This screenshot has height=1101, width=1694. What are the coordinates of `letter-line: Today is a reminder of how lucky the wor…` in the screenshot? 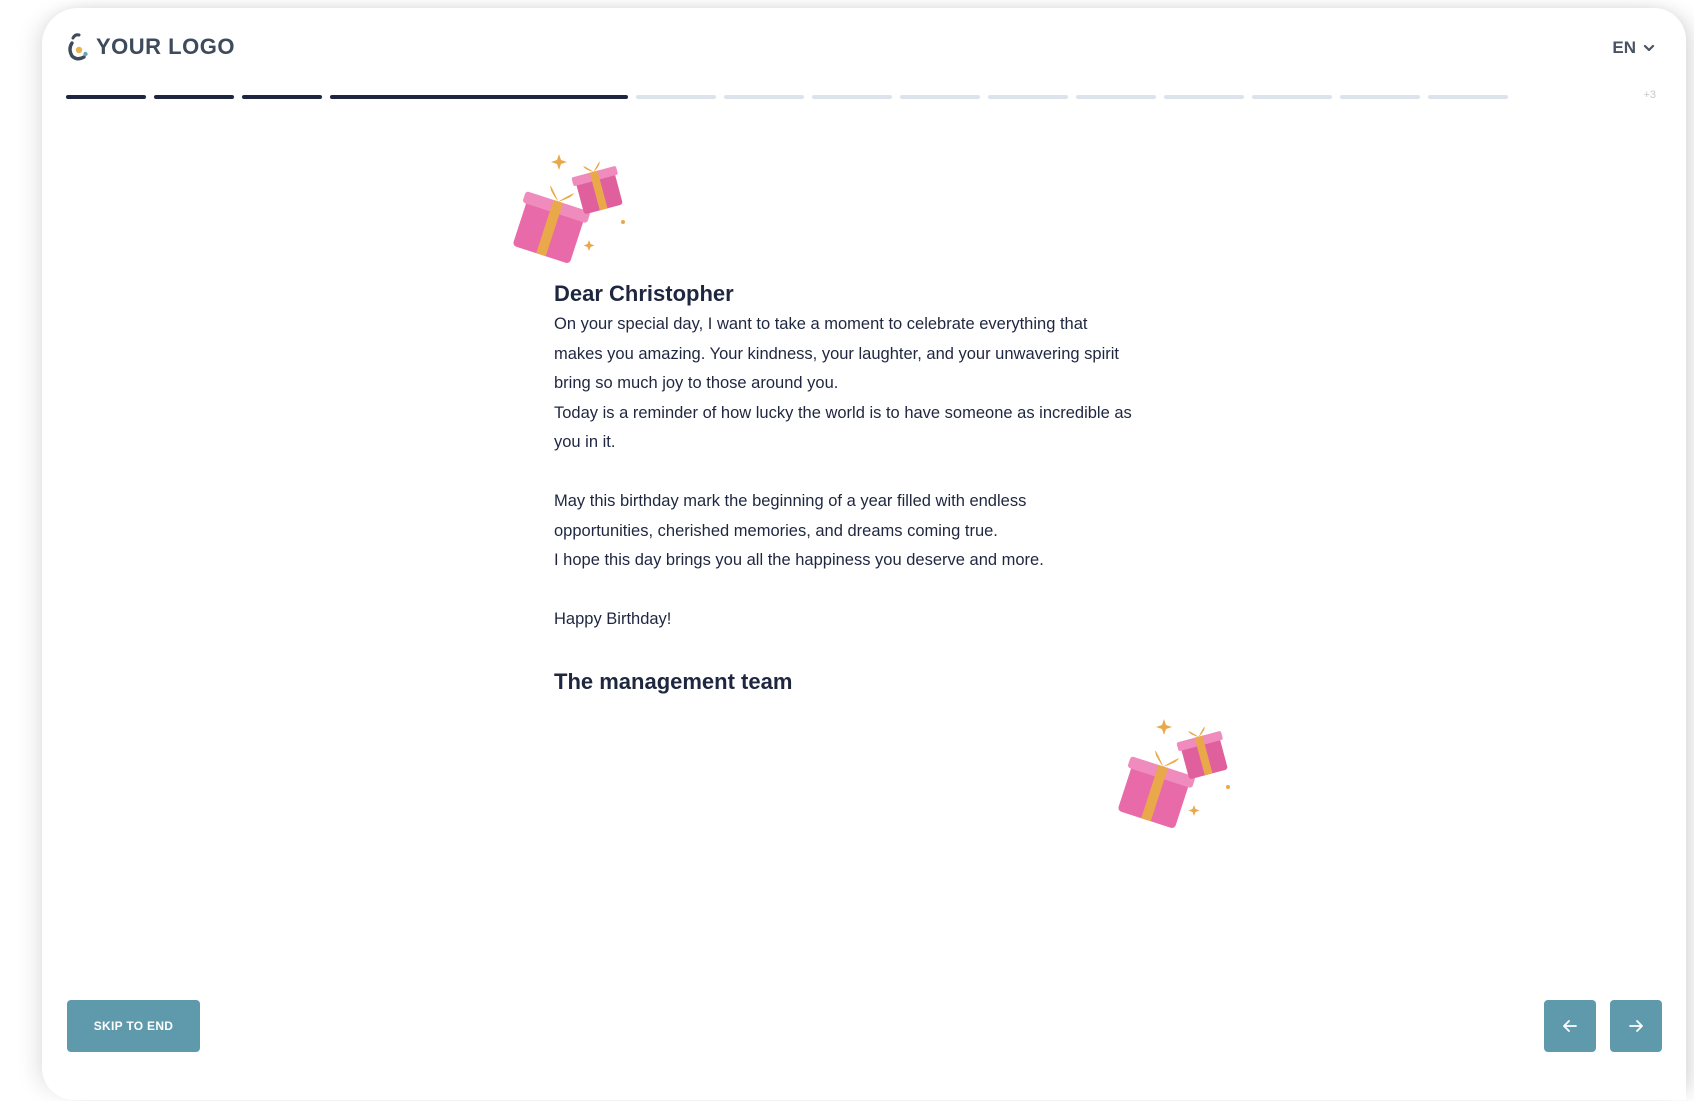 It's located at (843, 412).